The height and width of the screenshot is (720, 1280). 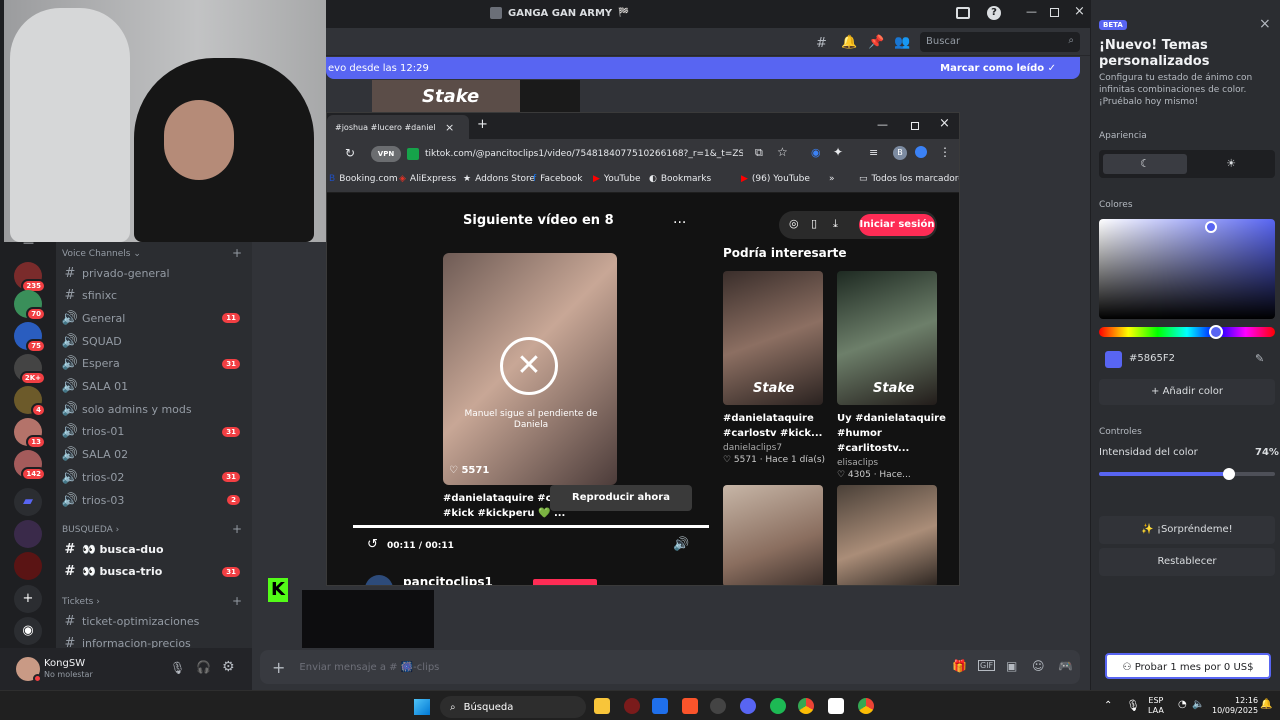 I want to click on channel-item: # ticket-optimizaciones, so click(x=153, y=621).